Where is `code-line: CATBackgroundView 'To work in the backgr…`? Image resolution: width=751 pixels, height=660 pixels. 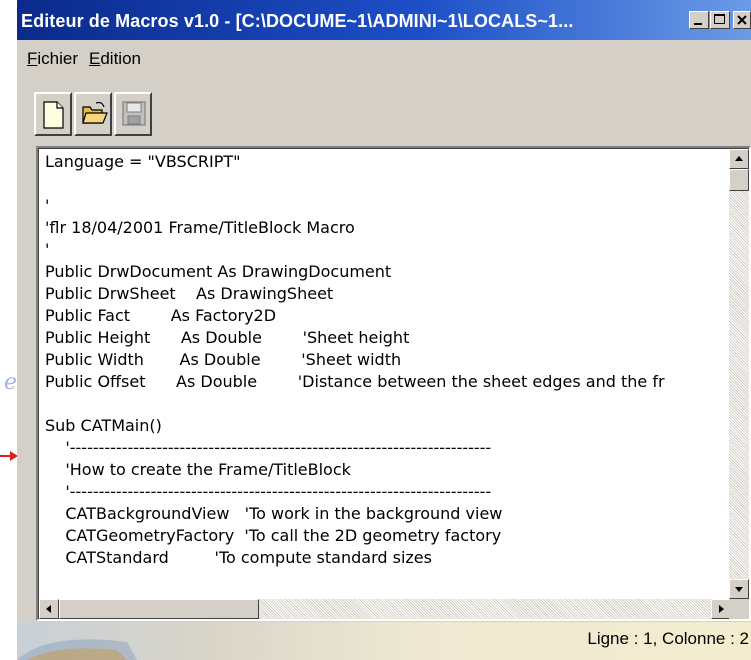
code-line: CATBackgroundView 'To work in the backgr… is located at coordinates (274, 513).